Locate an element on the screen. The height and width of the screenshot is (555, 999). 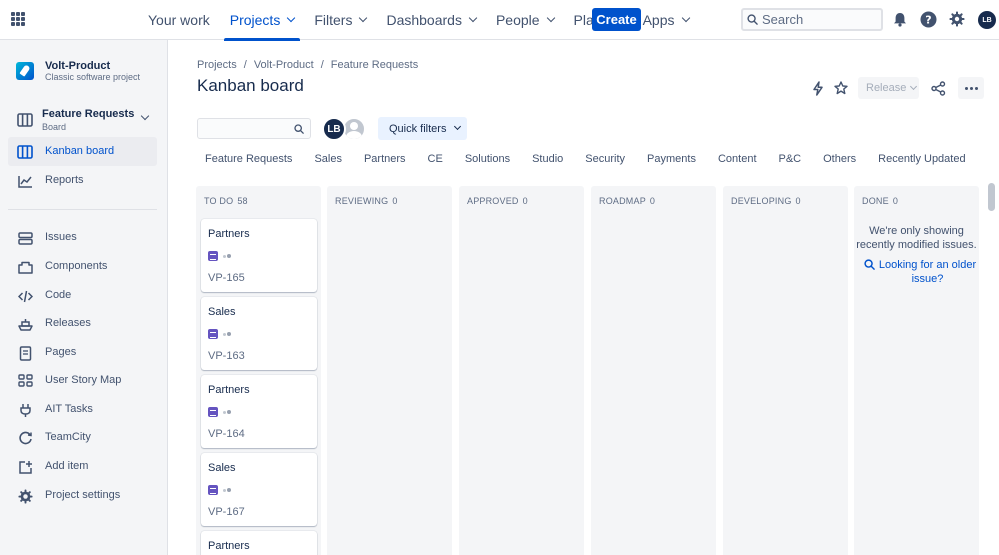
sidebar-item-issues: Issues is located at coordinates (82, 237).